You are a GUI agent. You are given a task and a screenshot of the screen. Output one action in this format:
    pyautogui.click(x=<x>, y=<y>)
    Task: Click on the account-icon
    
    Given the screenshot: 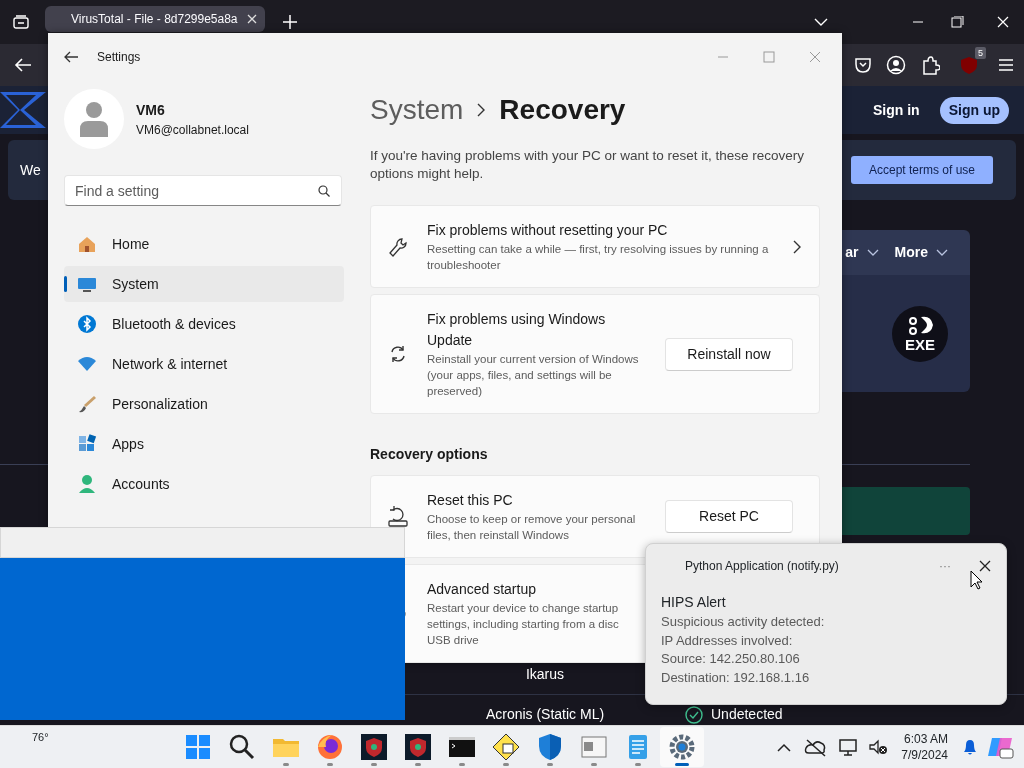 What is the action you would take?
    pyautogui.click(x=896, y=65)
    